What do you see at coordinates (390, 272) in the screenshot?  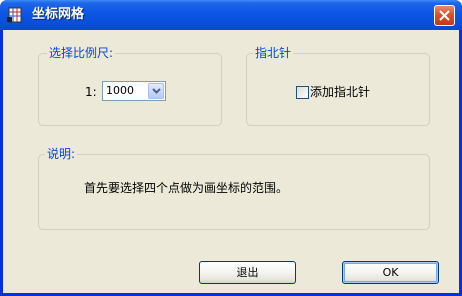 I see `ok-button: OK` at bounding box center [390, 272].